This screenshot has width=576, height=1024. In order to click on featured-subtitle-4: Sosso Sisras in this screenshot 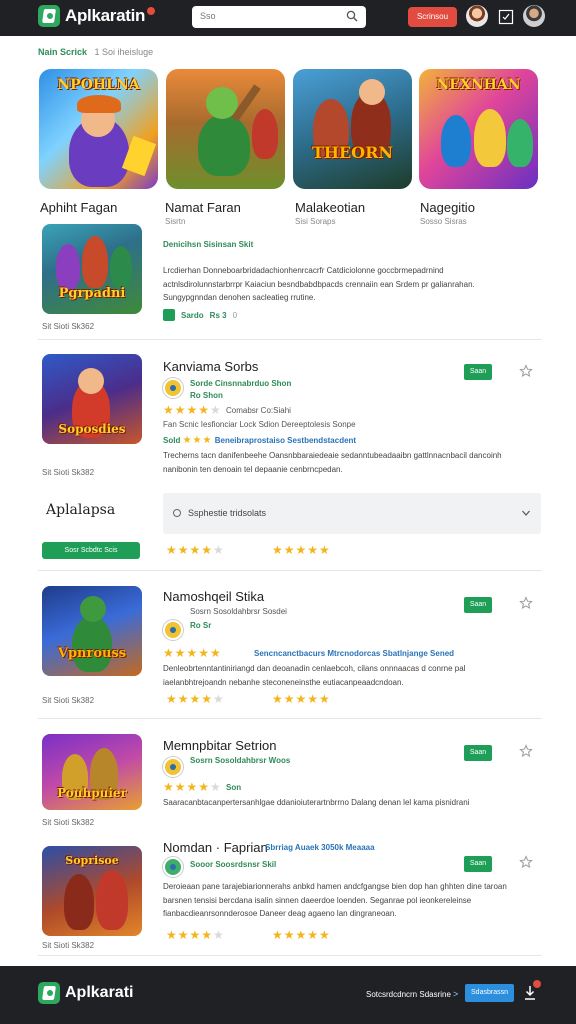, I will do `click(443, 221)`.